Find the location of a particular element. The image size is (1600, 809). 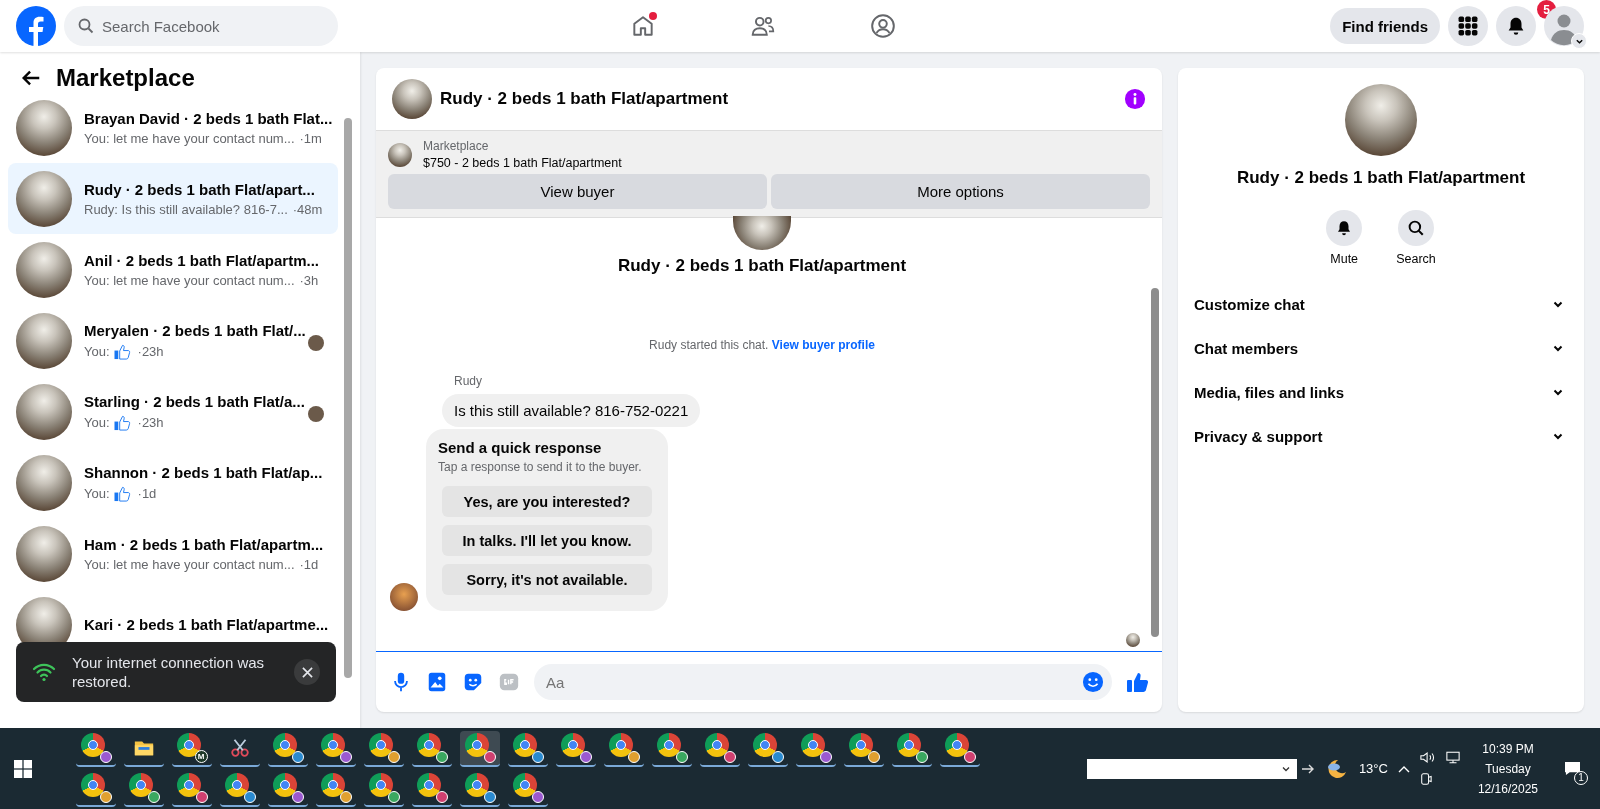

start-icon is located at coordinates (23, 768).